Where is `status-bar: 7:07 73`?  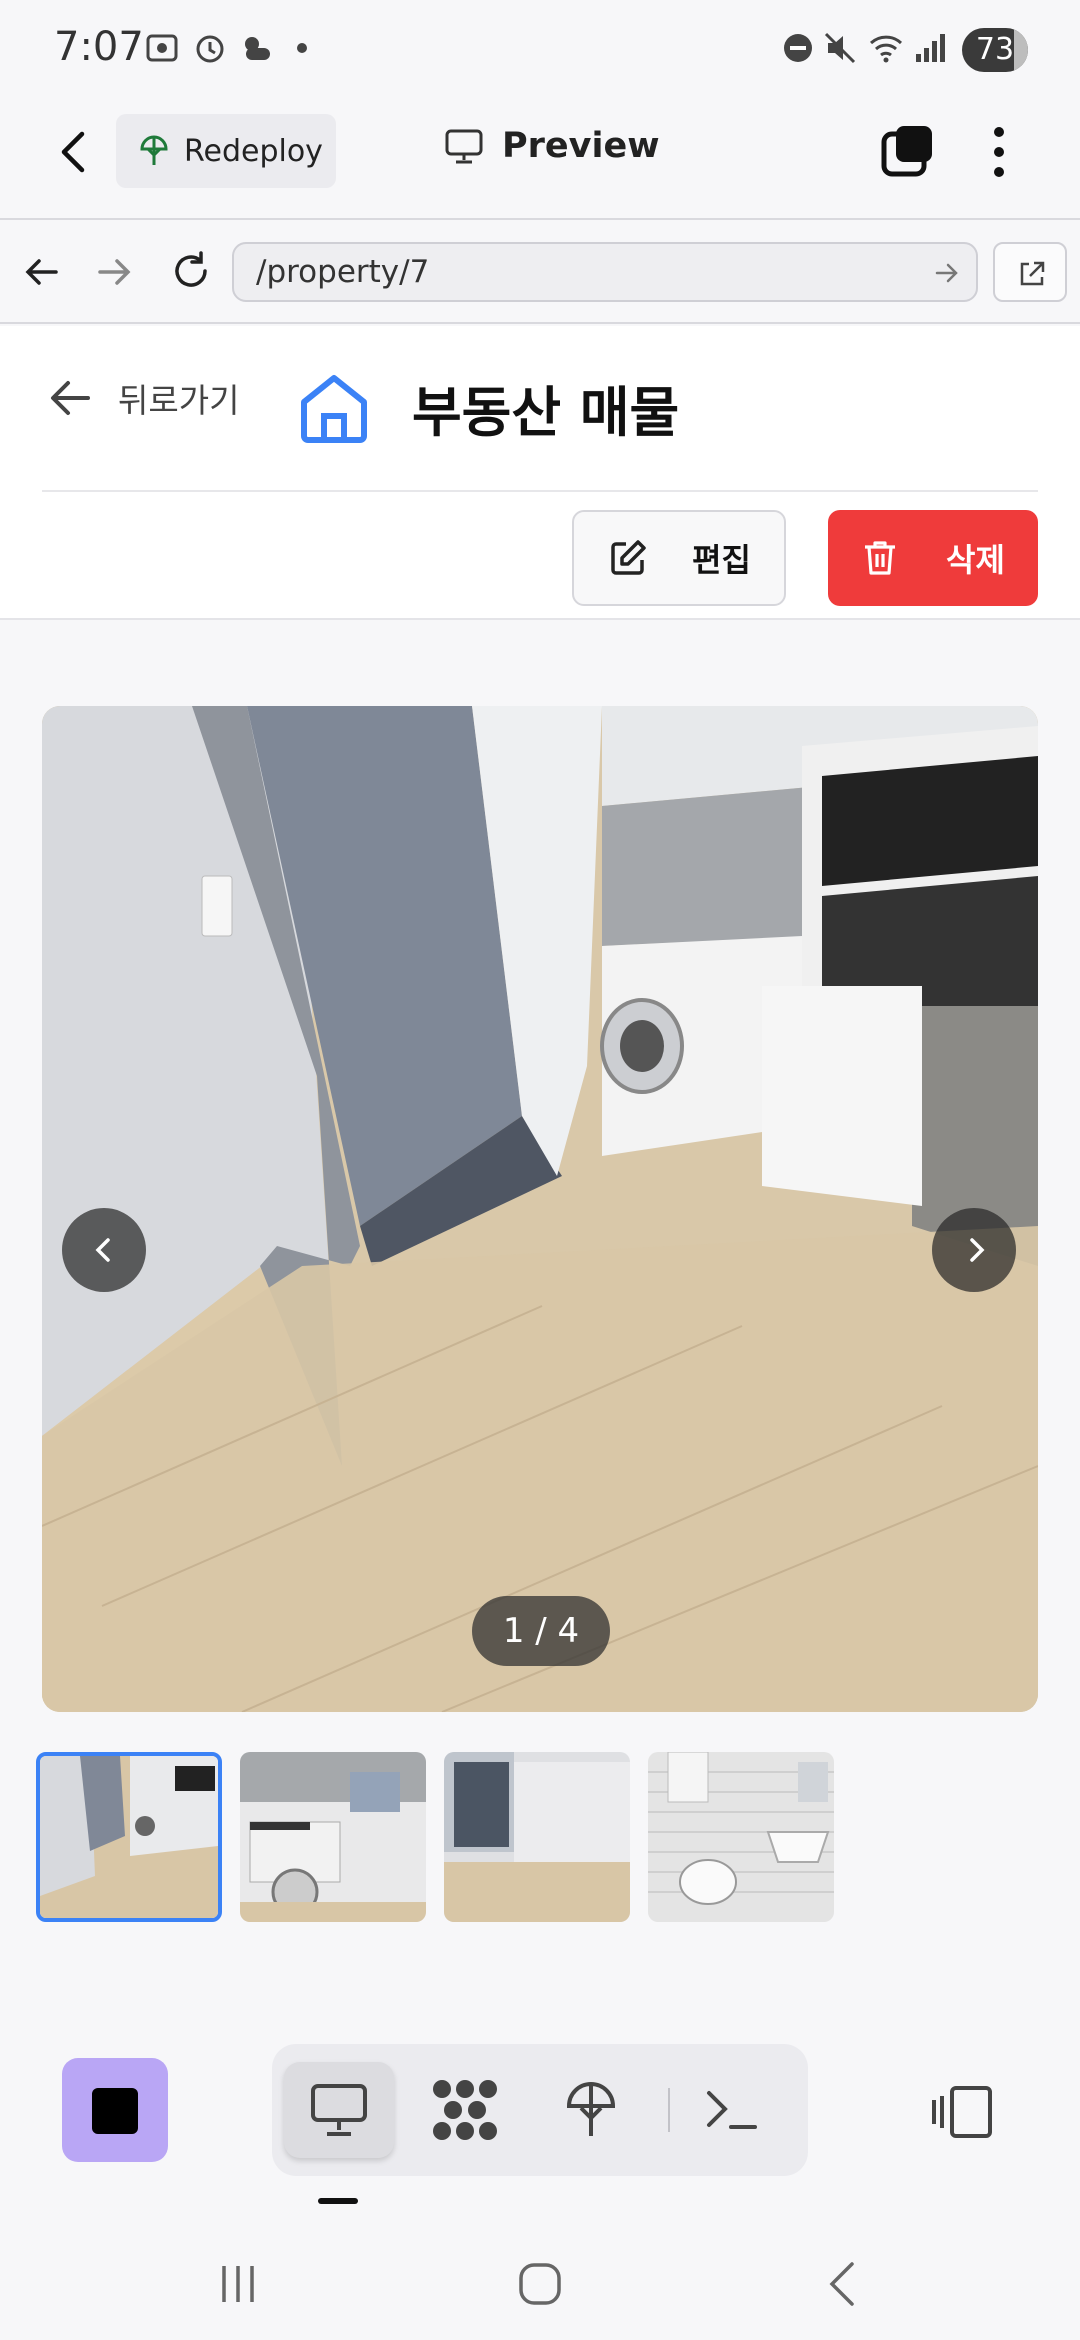 status-bar: 7:07 73 is located at coordinates (540, 50).